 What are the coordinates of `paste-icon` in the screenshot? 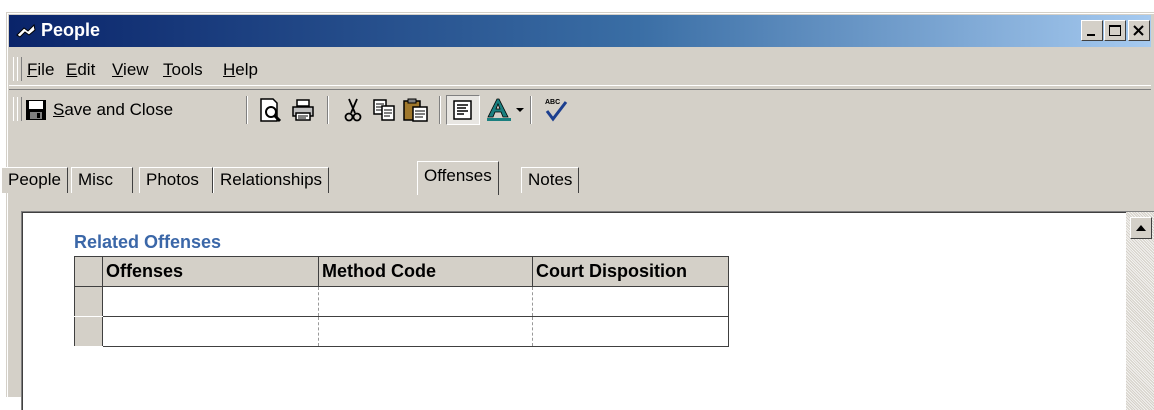 It's located at (415, 110).